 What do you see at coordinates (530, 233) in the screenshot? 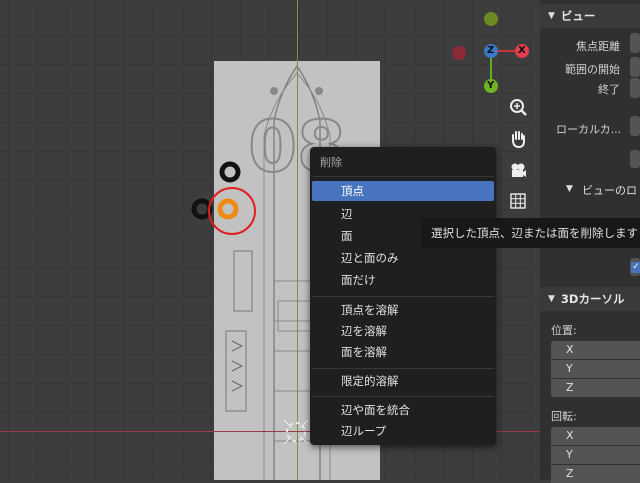
I see `tooltip: 選択した頂点、辺または面を削除します` at bounding box center [530, 233].